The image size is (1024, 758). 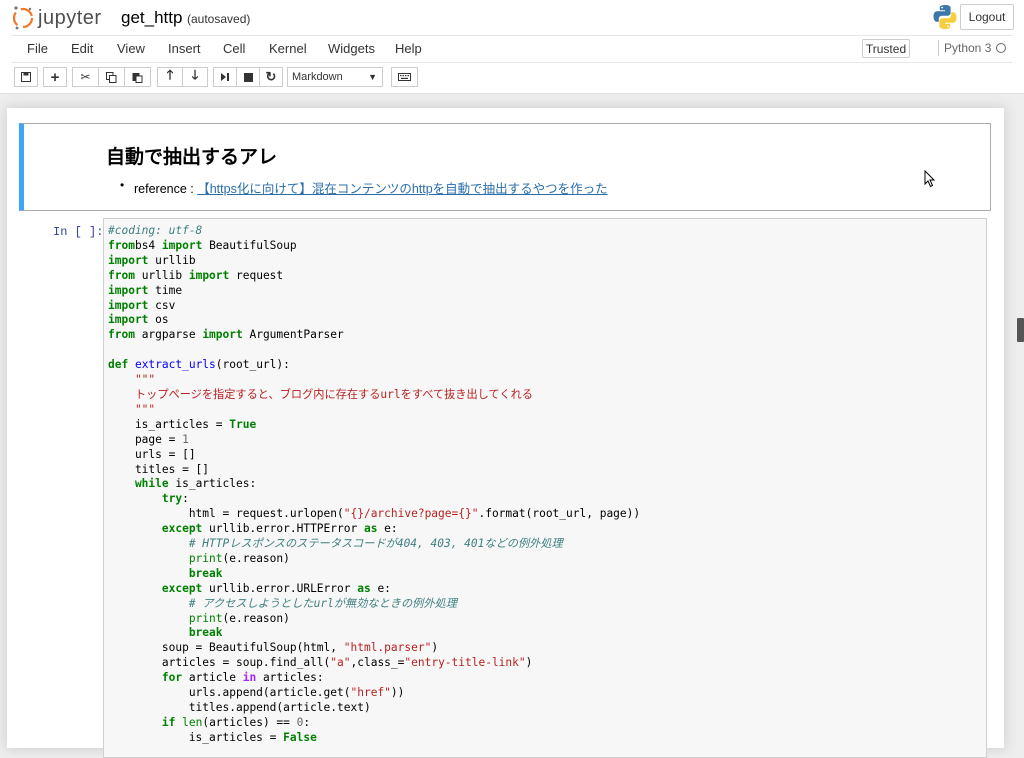 What do you see at coordinates (226, 648) in the screenshot?
I see `code-token: soup = BeautifulSoup(html,` at bounding box center [226, 648].